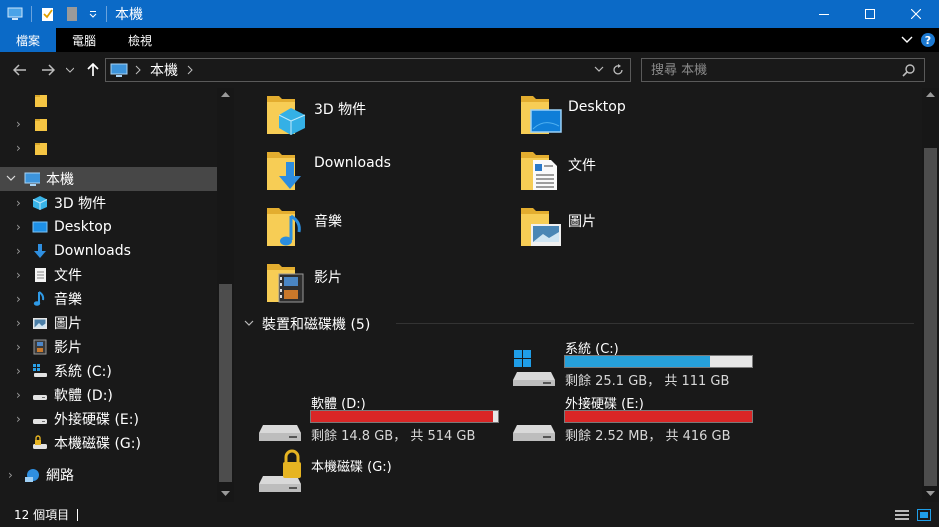 The height and width of the screenshot is (527, 939). What do you see at coordinates (340, 110) in the screenshot?
I see `folder-label: 3D 物件` at bounding box center [340, 110].